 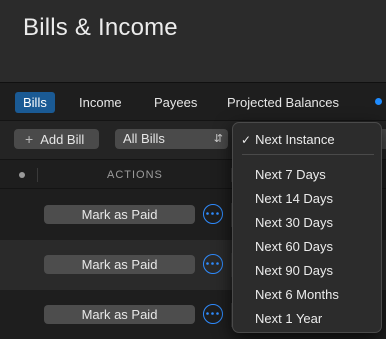 What do you see at coordinates (100, 102) in the screenshot?
I see `tab-income: Income` at bounding box center [100, 102].